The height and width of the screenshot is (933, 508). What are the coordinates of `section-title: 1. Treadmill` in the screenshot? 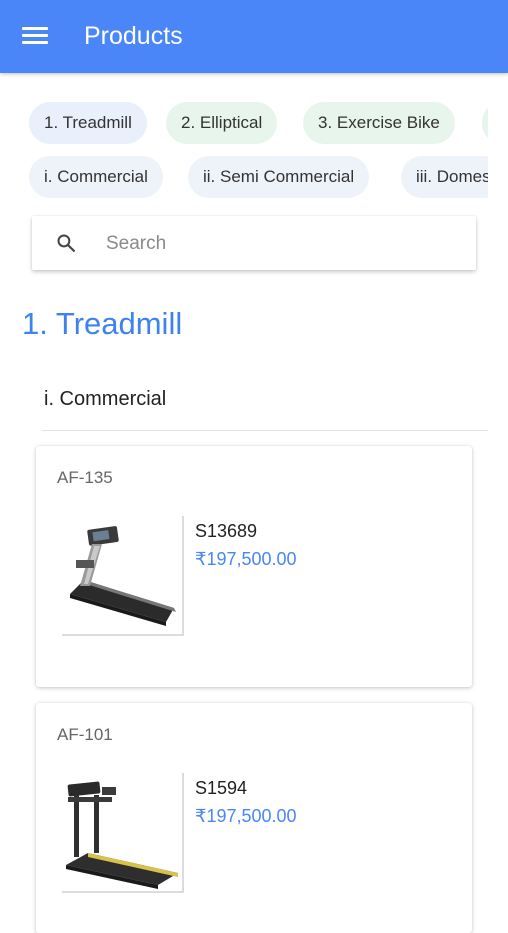 It's located at (102, 323).